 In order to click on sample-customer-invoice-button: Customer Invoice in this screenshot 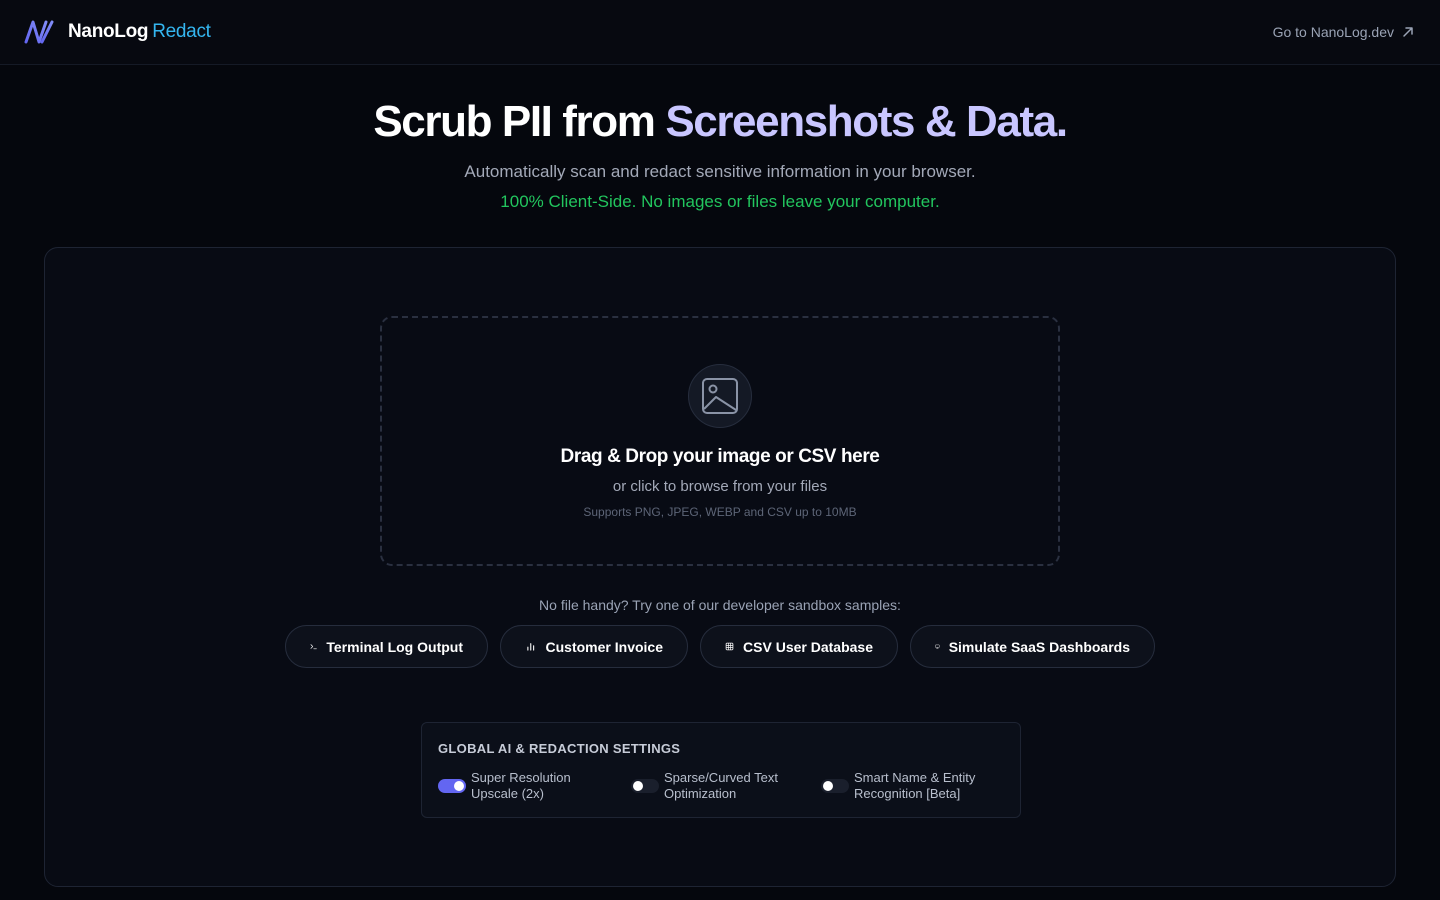, I will do `click(594, 646)`.